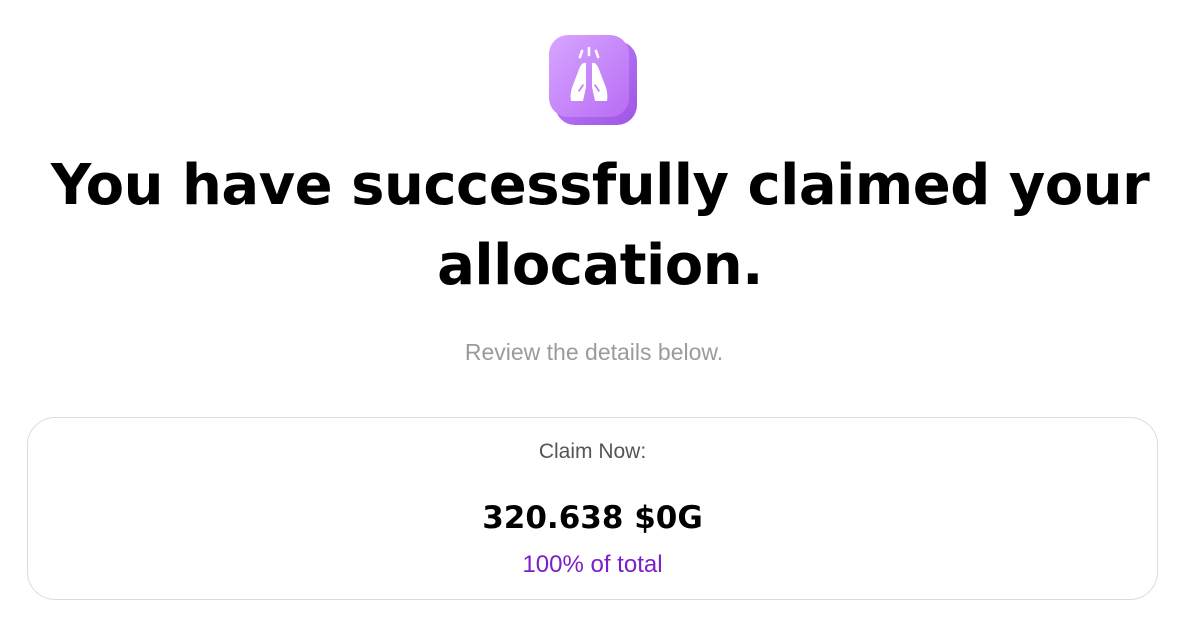 The height and width of the screenshot is (632, 1200). What do you see at coordinates (594, 352) in the screenshot?
I see `page-subtitle: Review the details below.` at bounding box center [594, 352].